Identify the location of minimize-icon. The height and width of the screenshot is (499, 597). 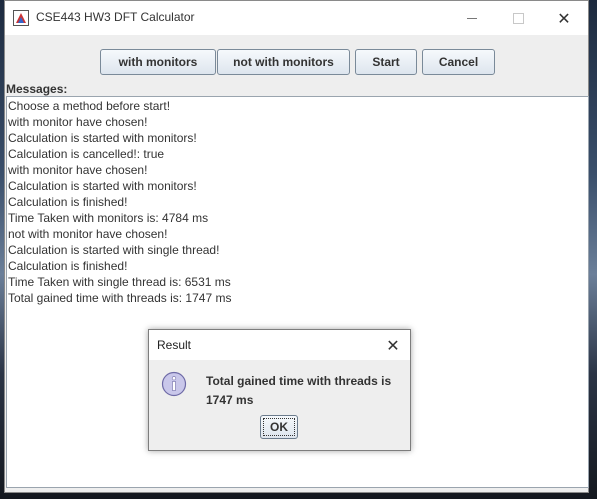
(472, 18).